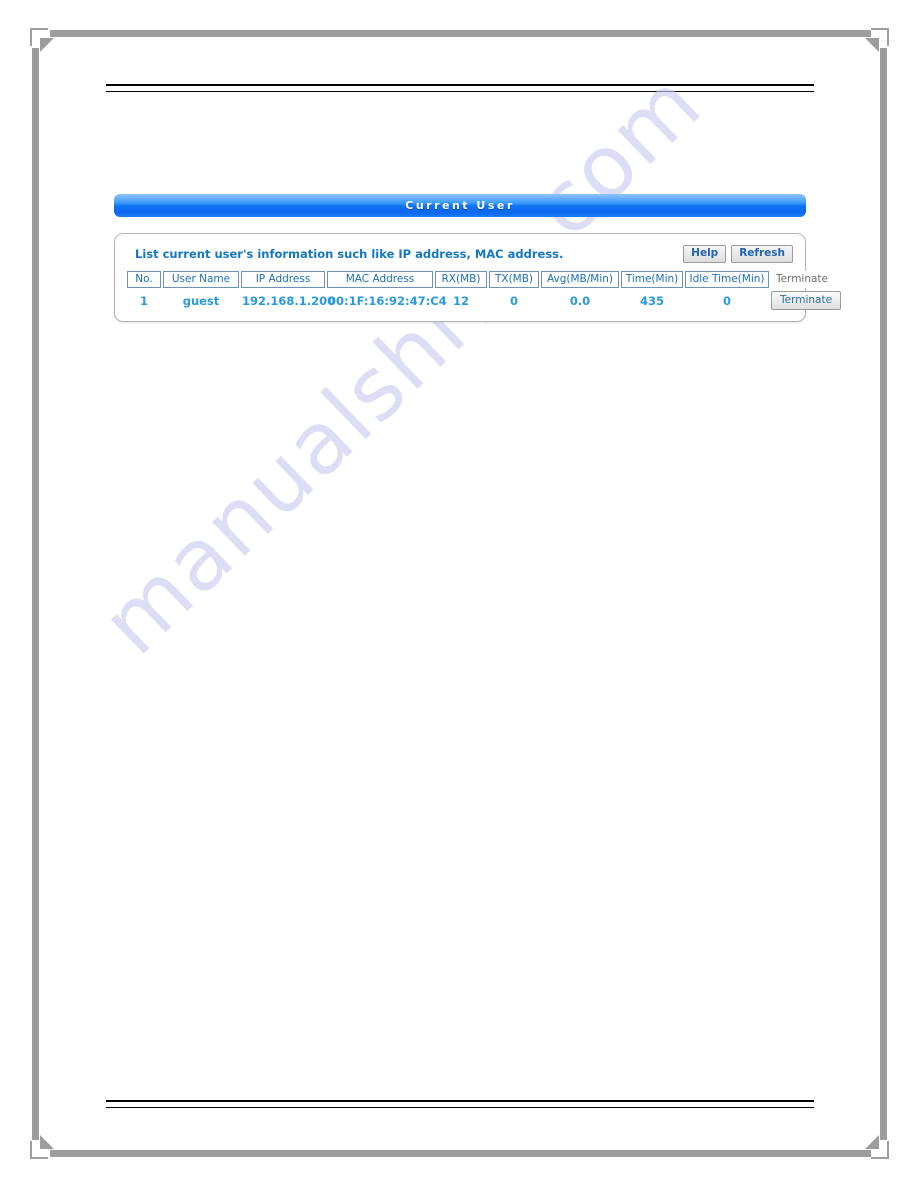  Describe the element at coordinates (802, 279) in the screenshot. I see `column-header-terminate: Terminate` at that location.